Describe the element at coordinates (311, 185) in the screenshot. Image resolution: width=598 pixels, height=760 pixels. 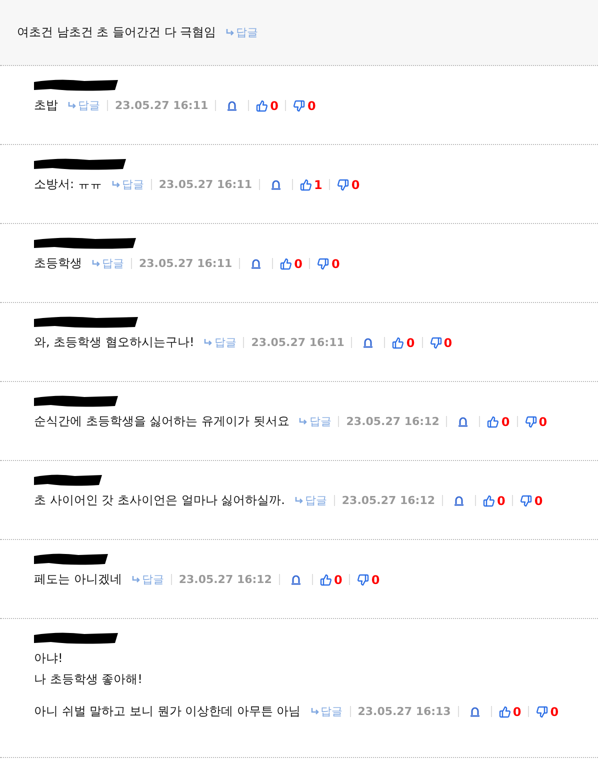
I see `like-button: 1` at that location.